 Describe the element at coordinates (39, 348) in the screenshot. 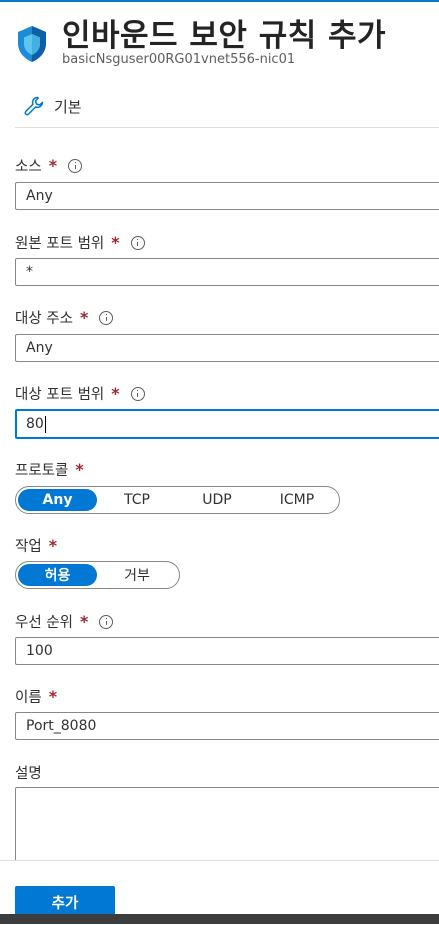

I see `destination-value: Any` at that location.